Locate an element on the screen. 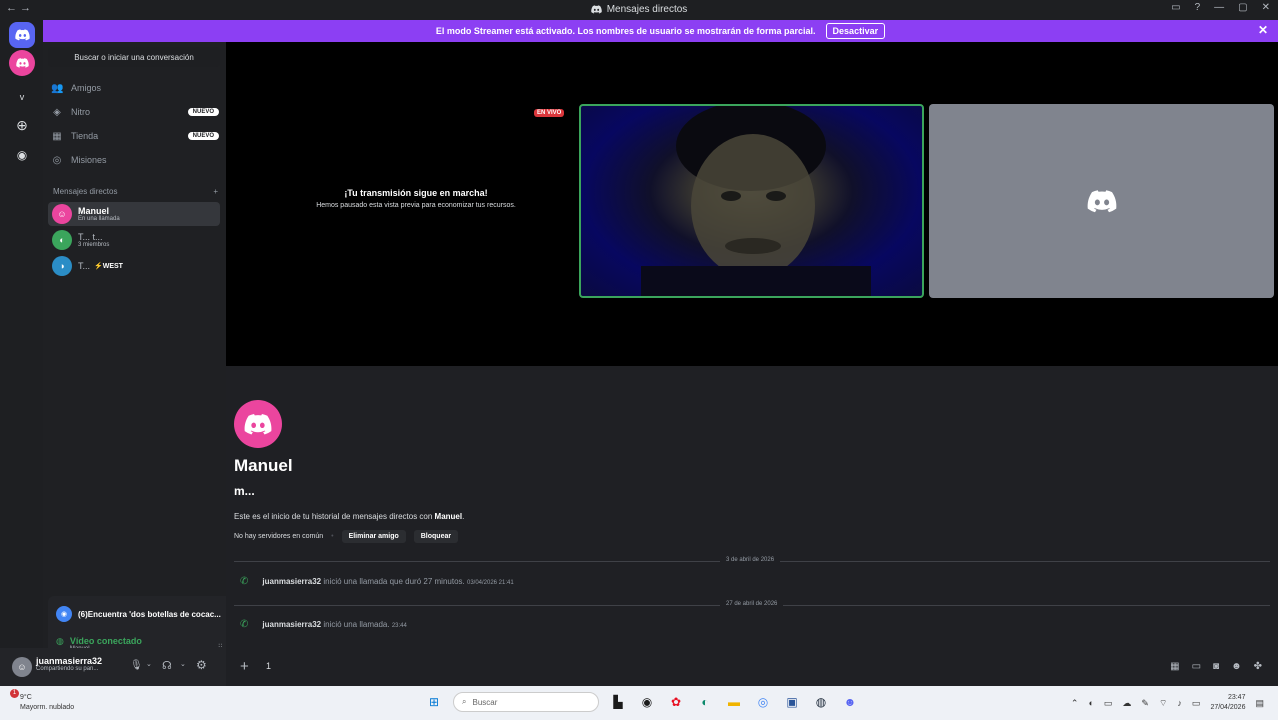  browser-icon: ◉ is located at coordinates (64, 614).